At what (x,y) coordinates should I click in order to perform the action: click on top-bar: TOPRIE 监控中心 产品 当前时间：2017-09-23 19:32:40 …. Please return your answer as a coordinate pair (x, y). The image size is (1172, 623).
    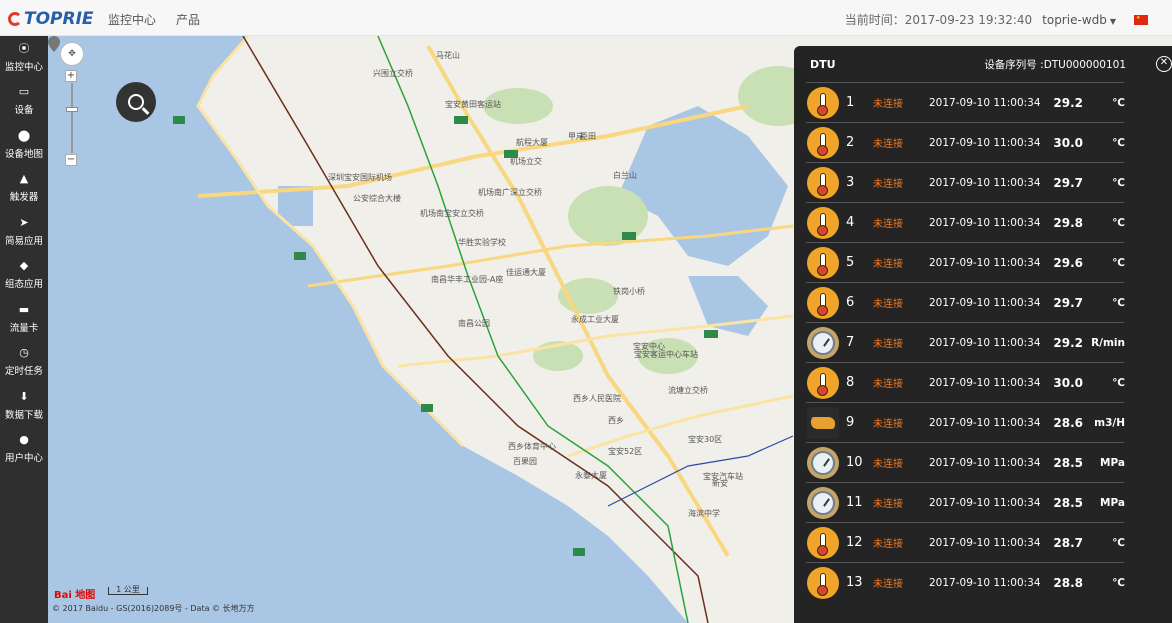
    Looking at the image, I should click on (586, 18).